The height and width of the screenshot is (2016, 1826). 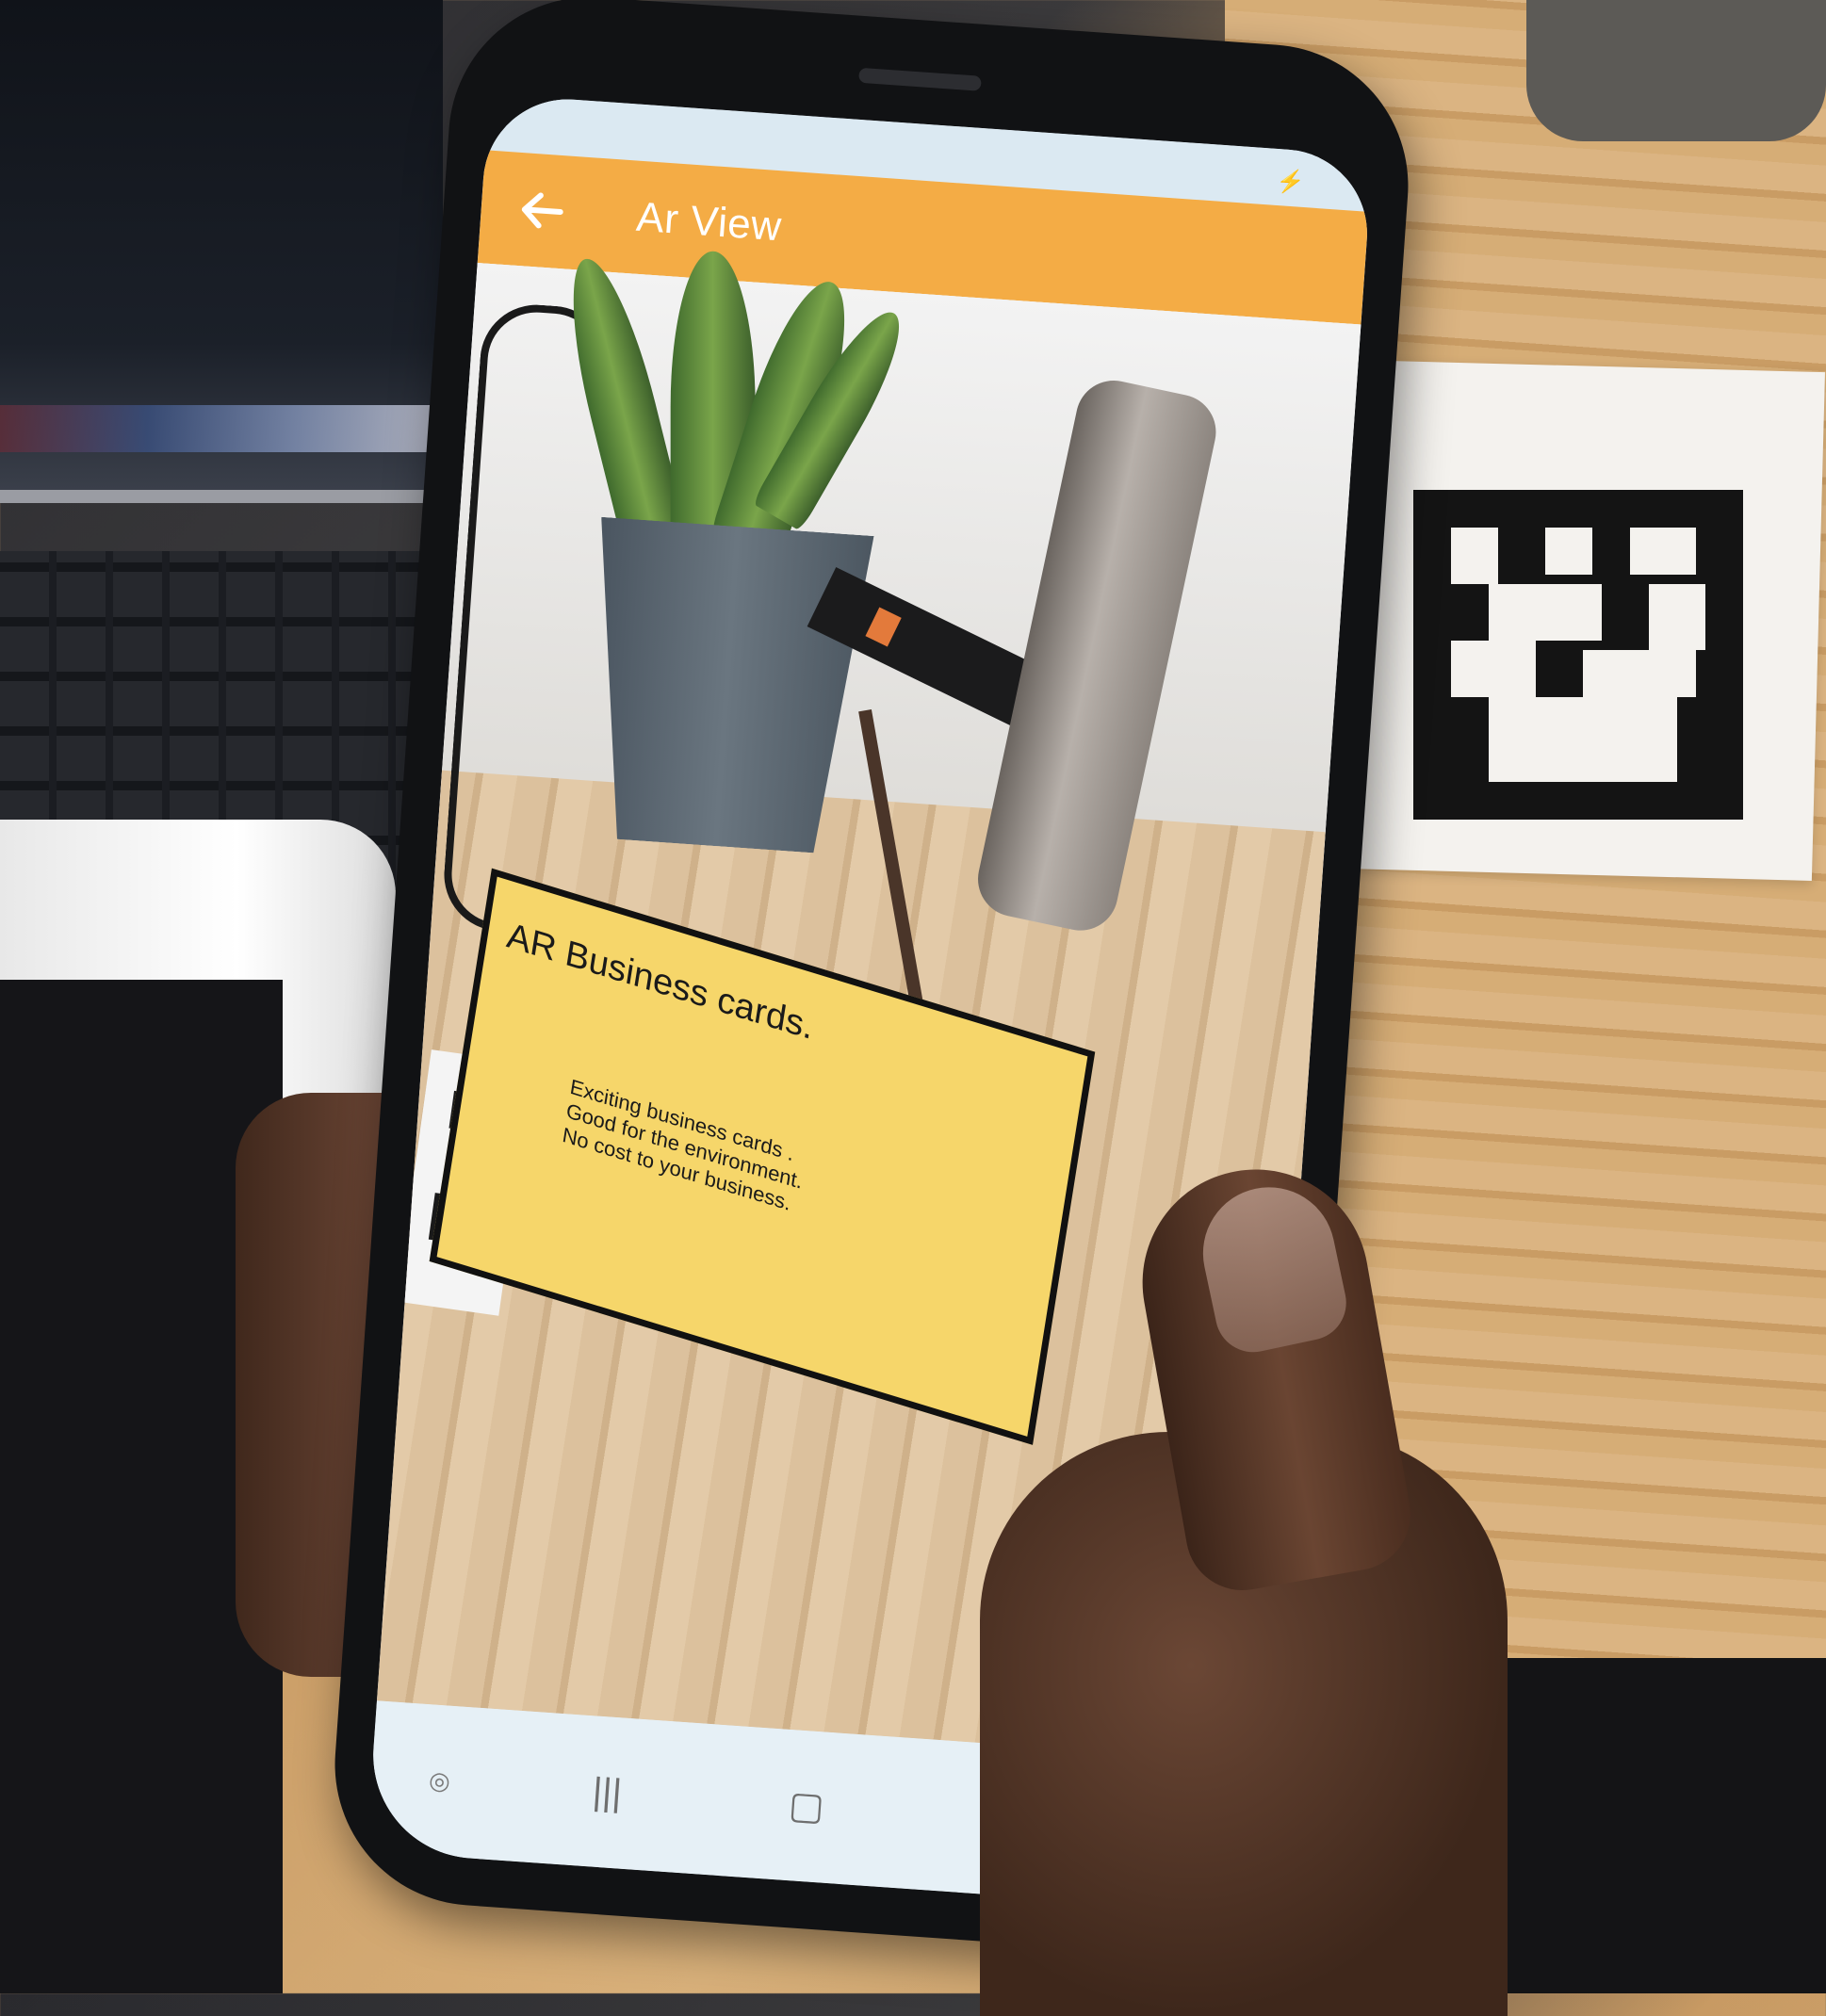 What do you see at coordinates (1290, 182) in the screenshot?
I see `charging-icon: ⚡` at bounding box center [1290, 182].